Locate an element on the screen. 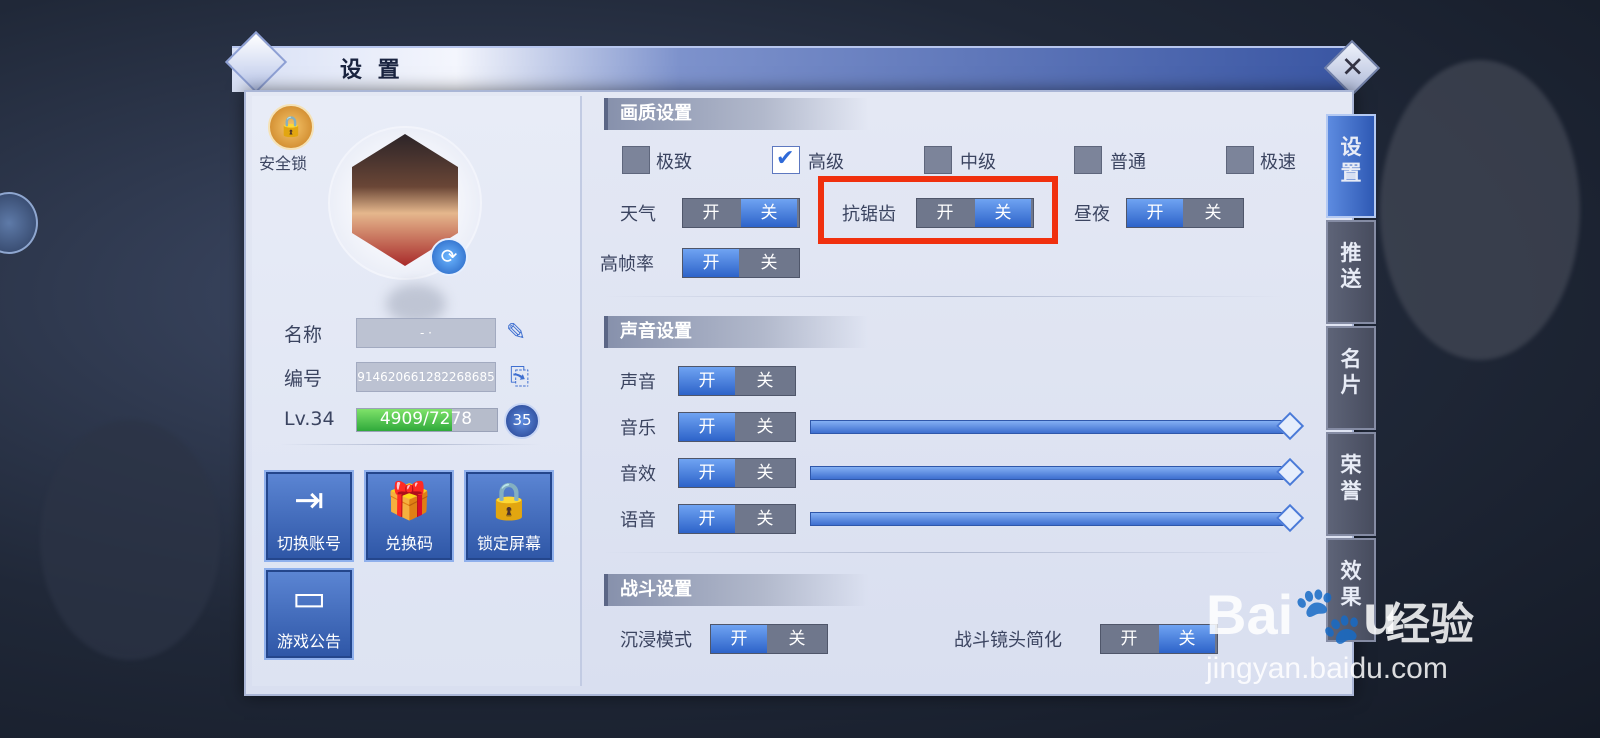 The width and height of the screenshot is (1600, 738). camera-simplify-label: 战斗镜头简化 is located at coordinates (1008, 640).